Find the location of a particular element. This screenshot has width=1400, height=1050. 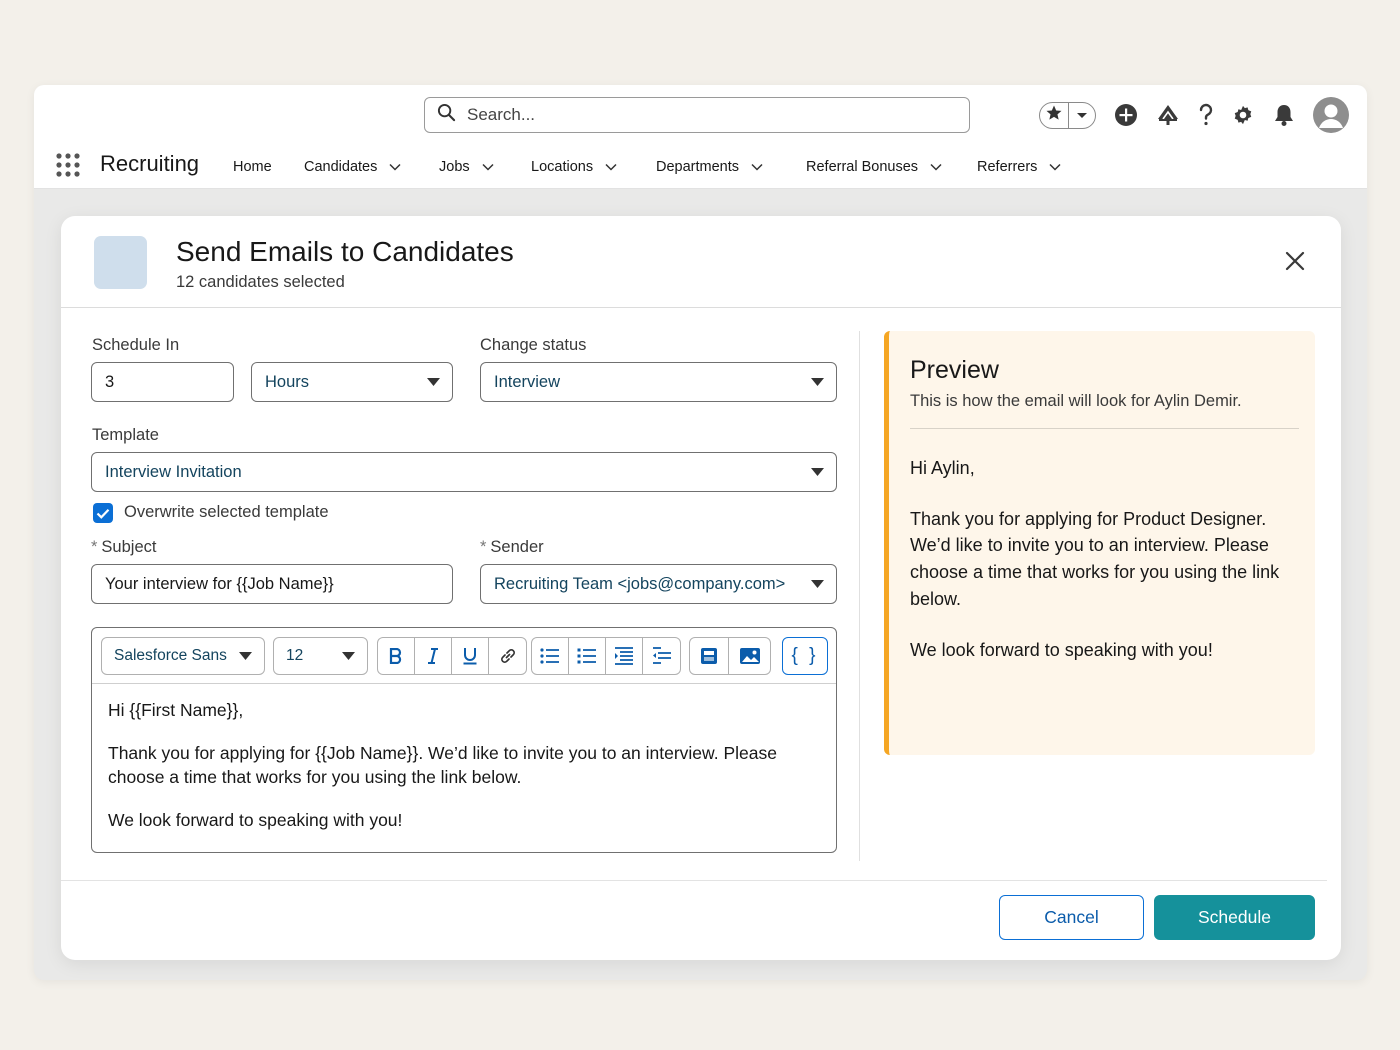

favorites-button is located at coordinates (1054, 115).